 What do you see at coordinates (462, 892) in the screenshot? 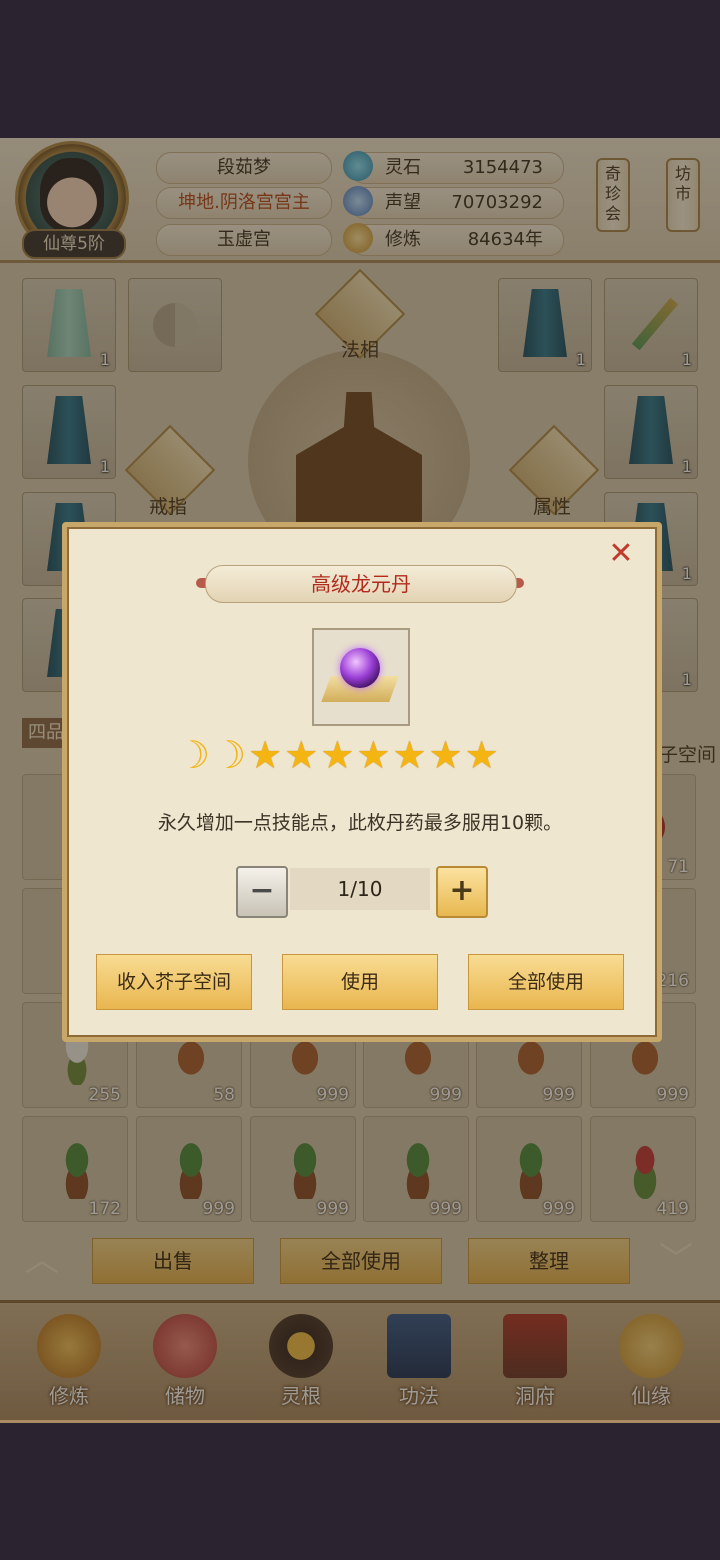
I see `quantity-plus-button: +` at bounding box center [462, 892].